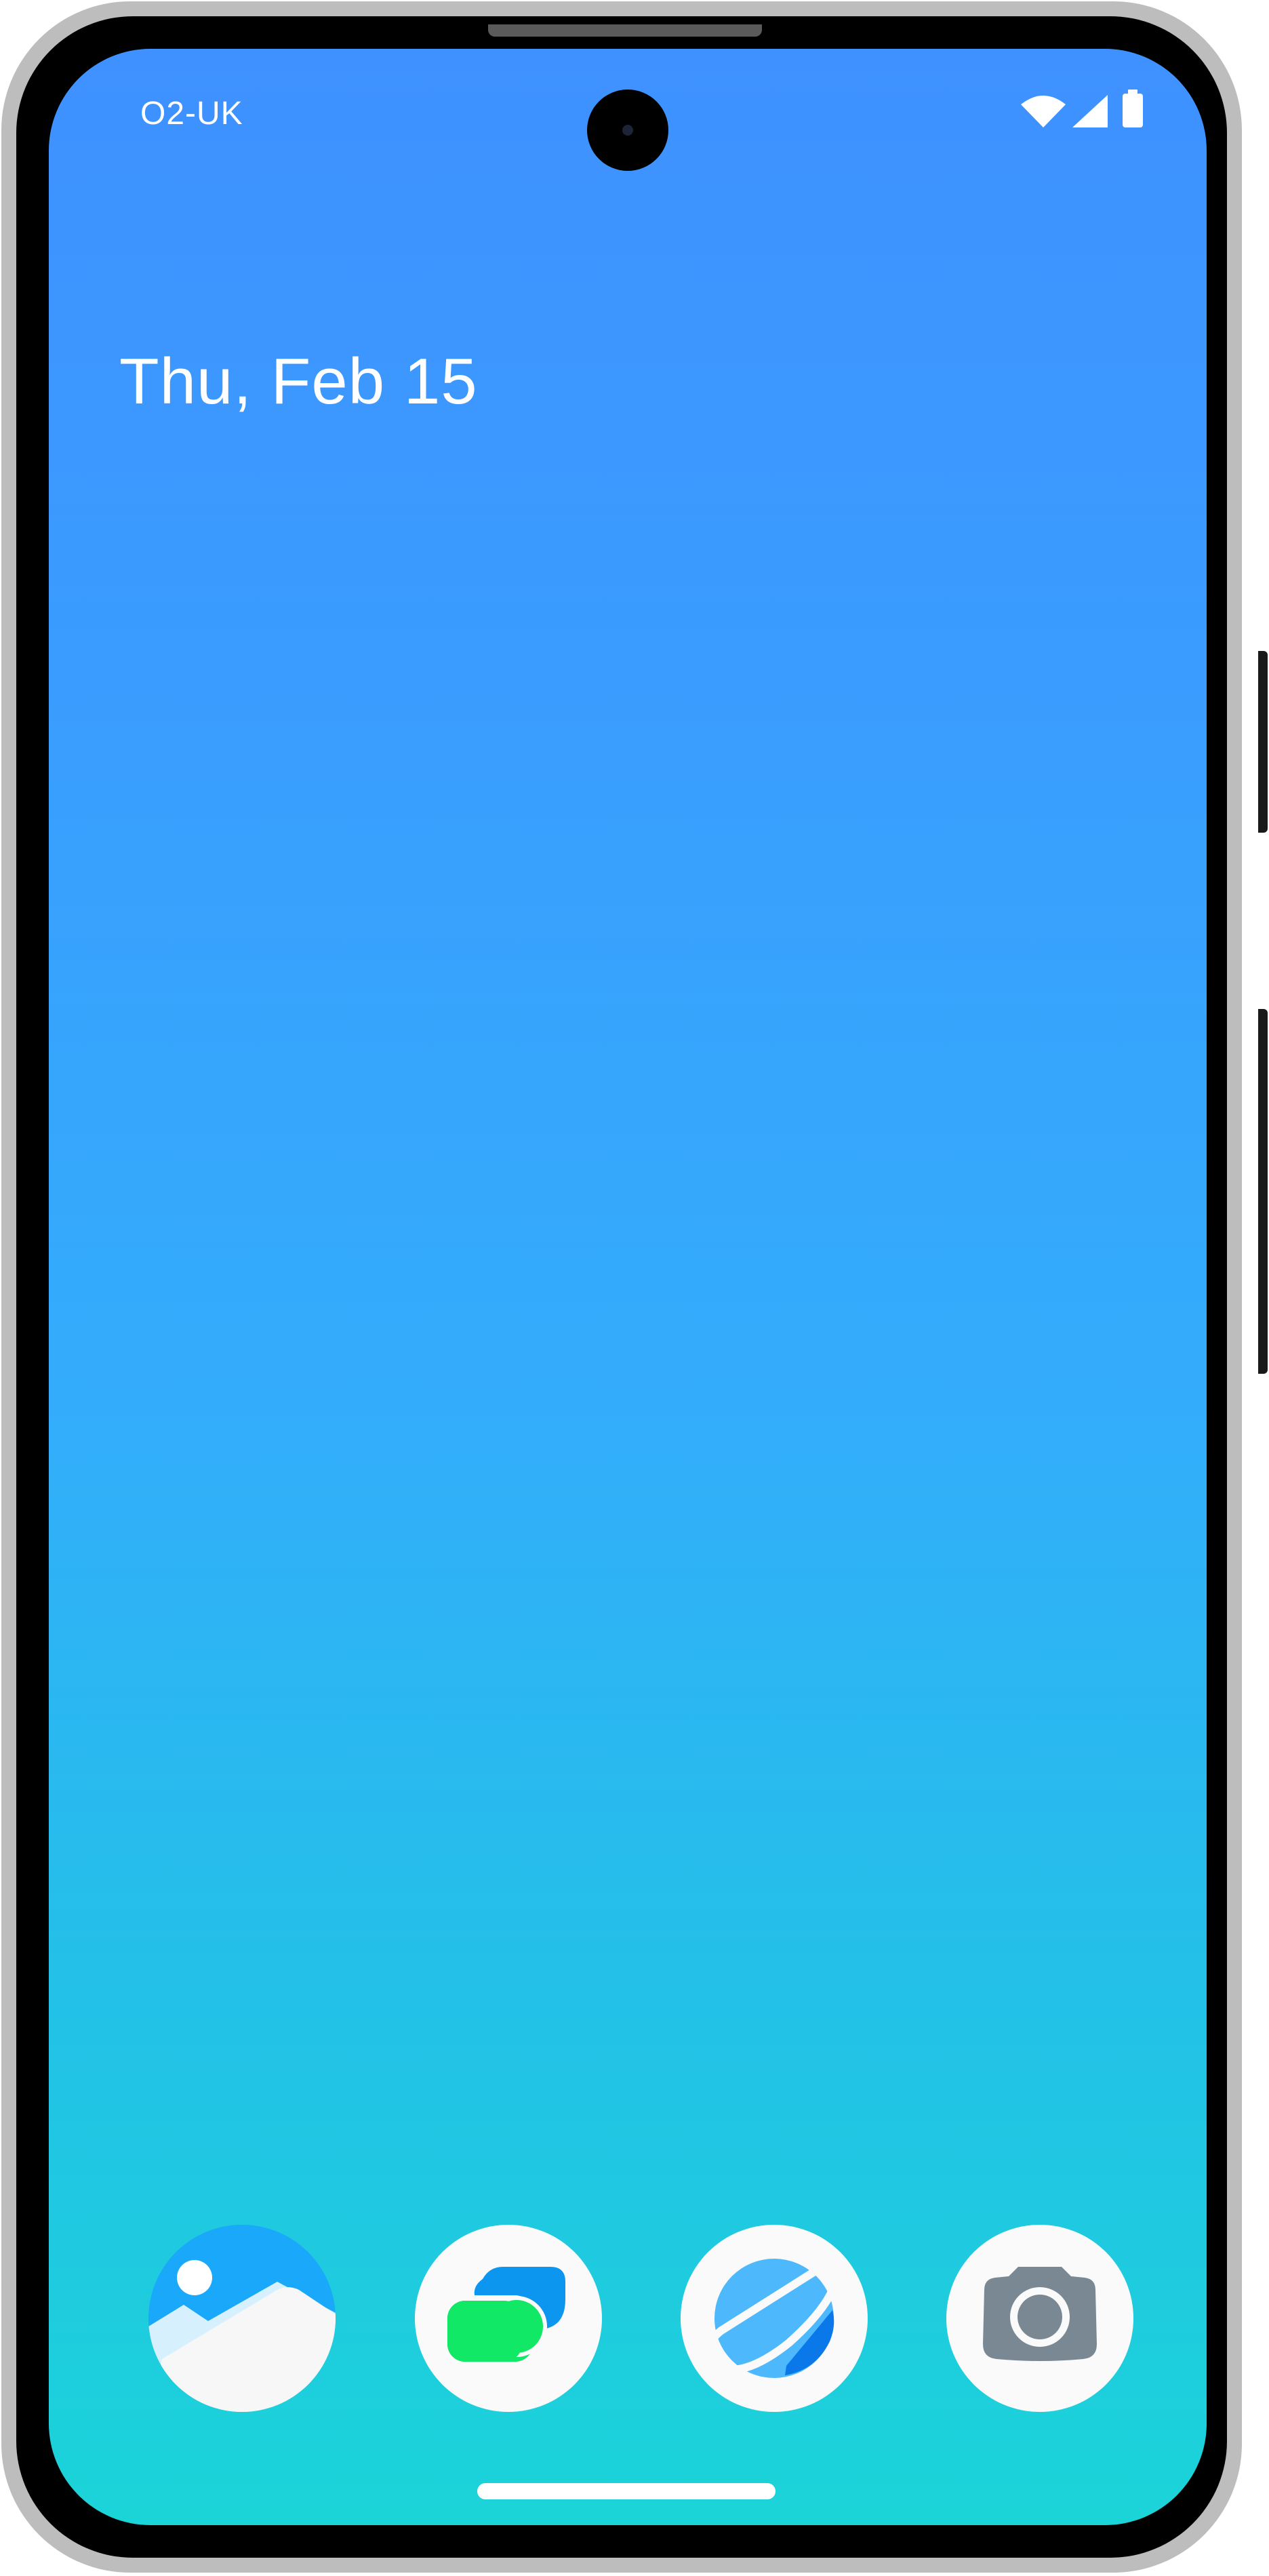 Image resolution: width=1269 pixels, height=2576 pixels. What do you see at coordinates (1263, 742) in the screenshot?
I see `volume-button` at bounding box center [1263, 742].